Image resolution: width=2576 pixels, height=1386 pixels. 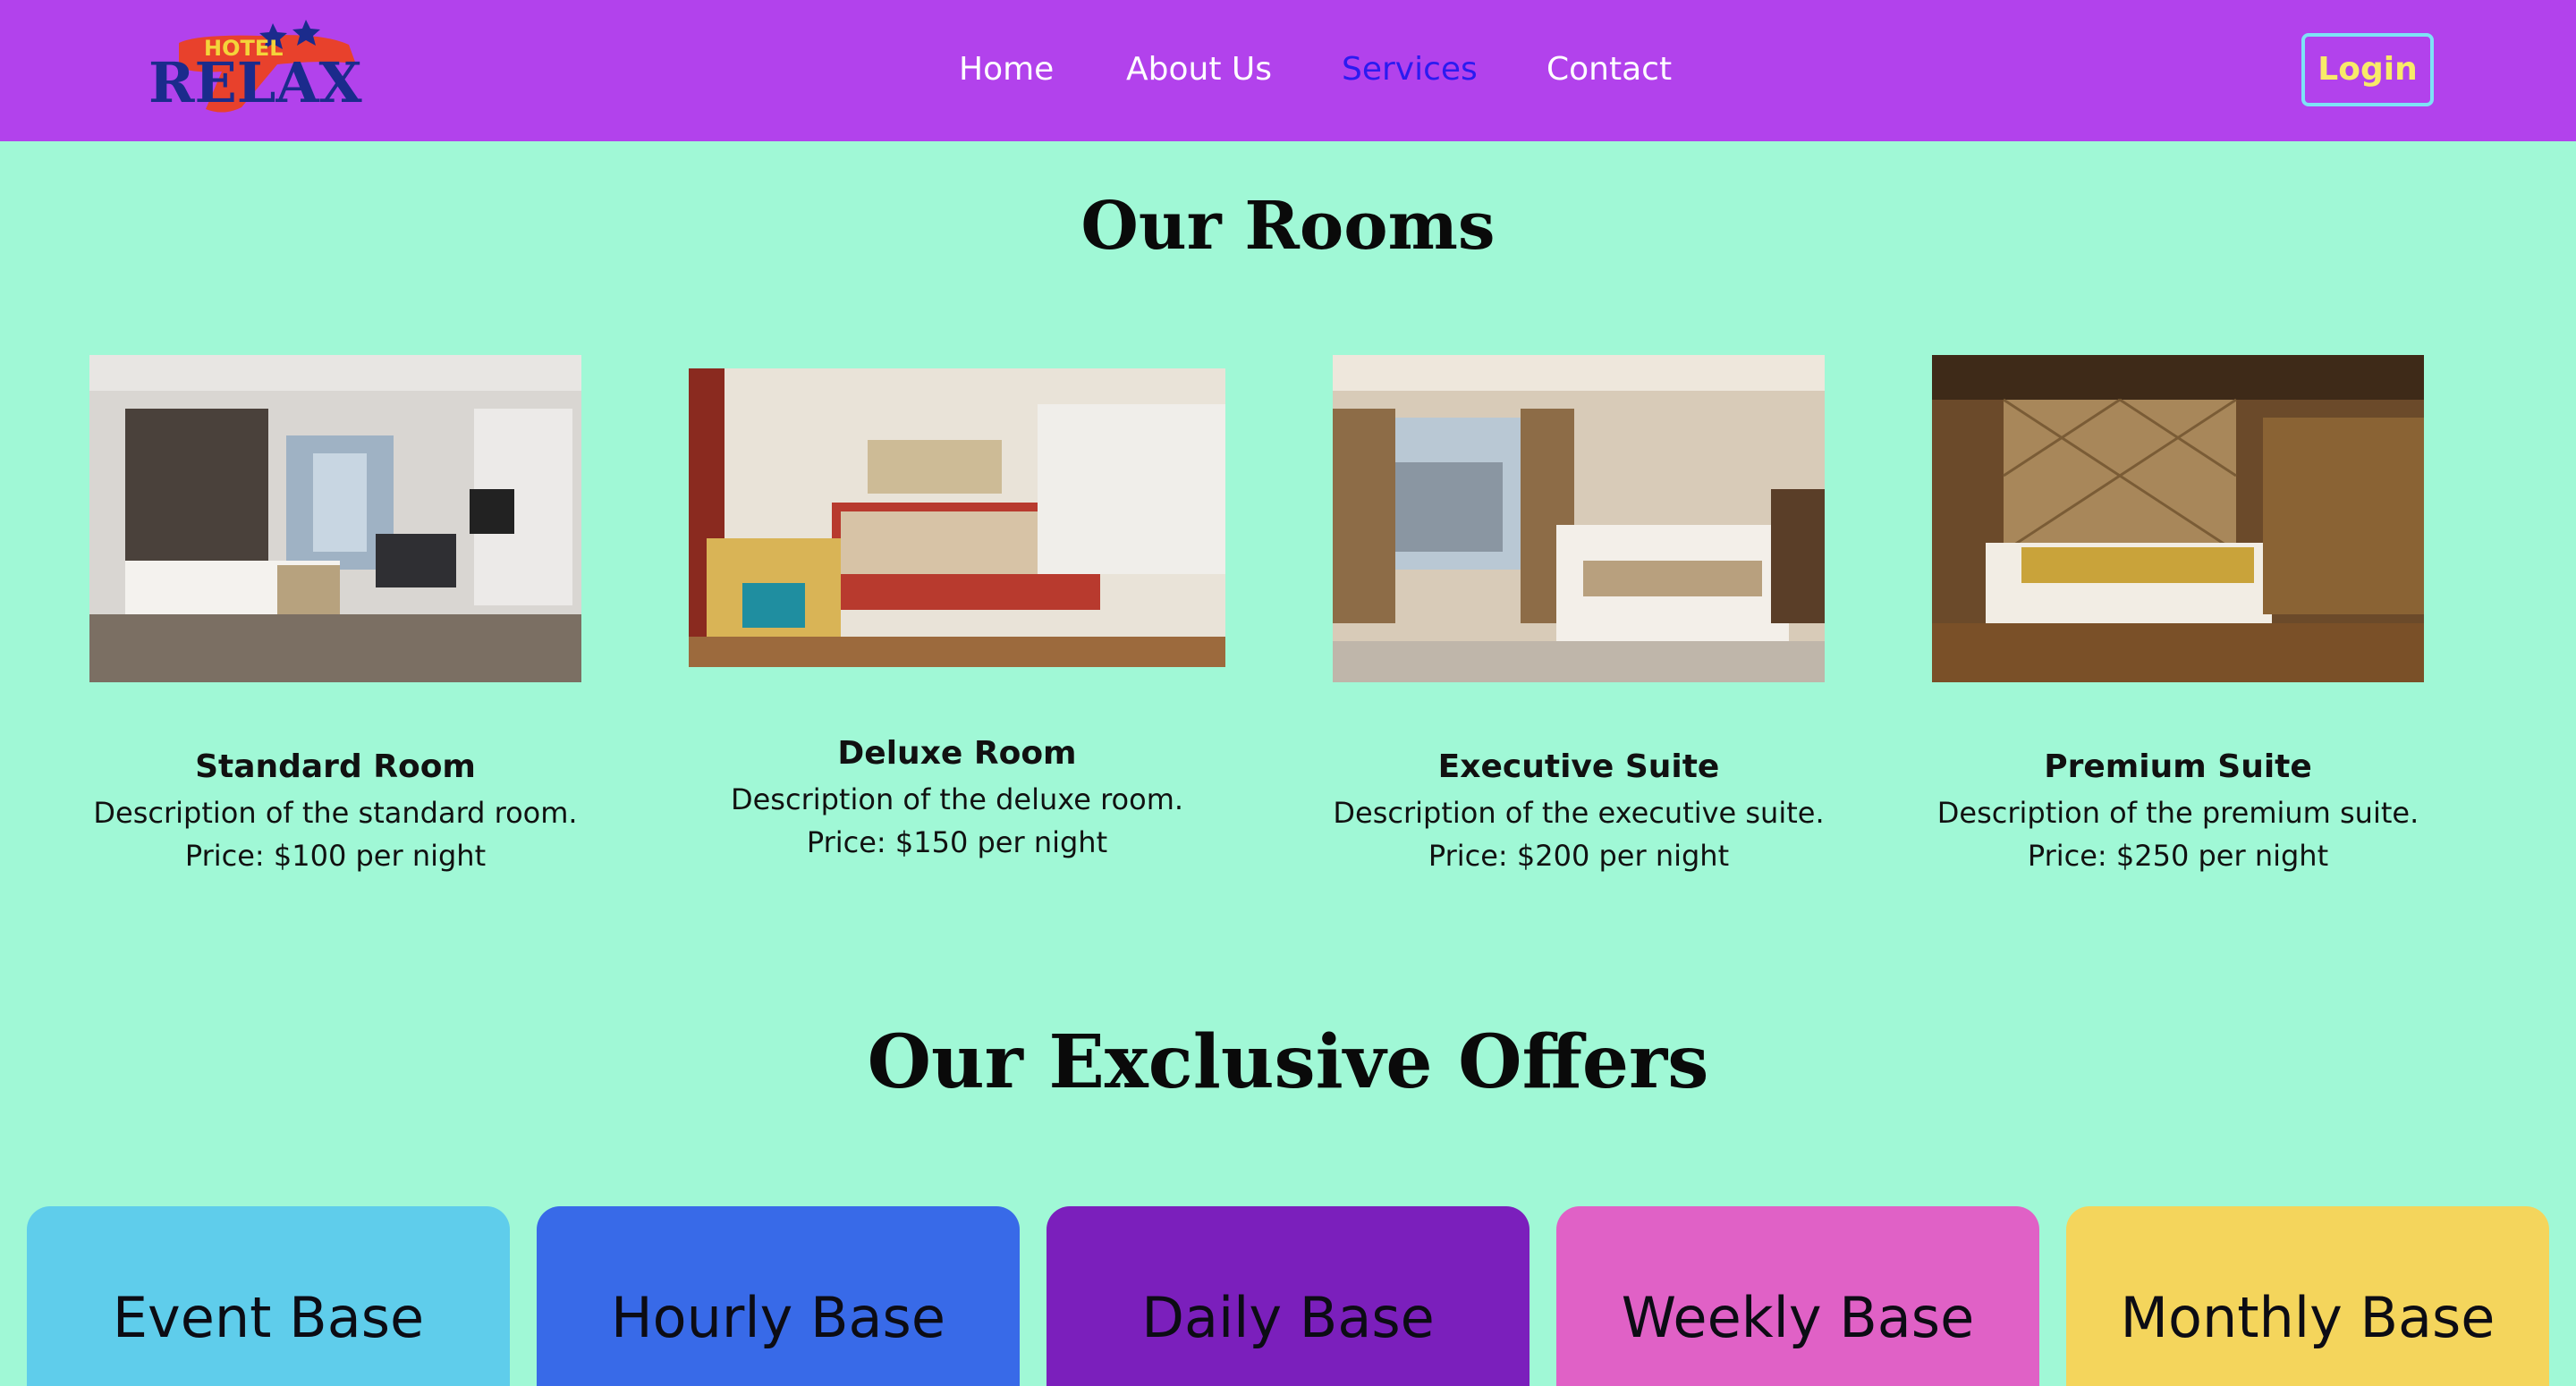 What do you see at coordinates (1288, 226) in the screenshot?
I see `rooms-section-title: Our Rooms` at bounding box center [1288, 226].